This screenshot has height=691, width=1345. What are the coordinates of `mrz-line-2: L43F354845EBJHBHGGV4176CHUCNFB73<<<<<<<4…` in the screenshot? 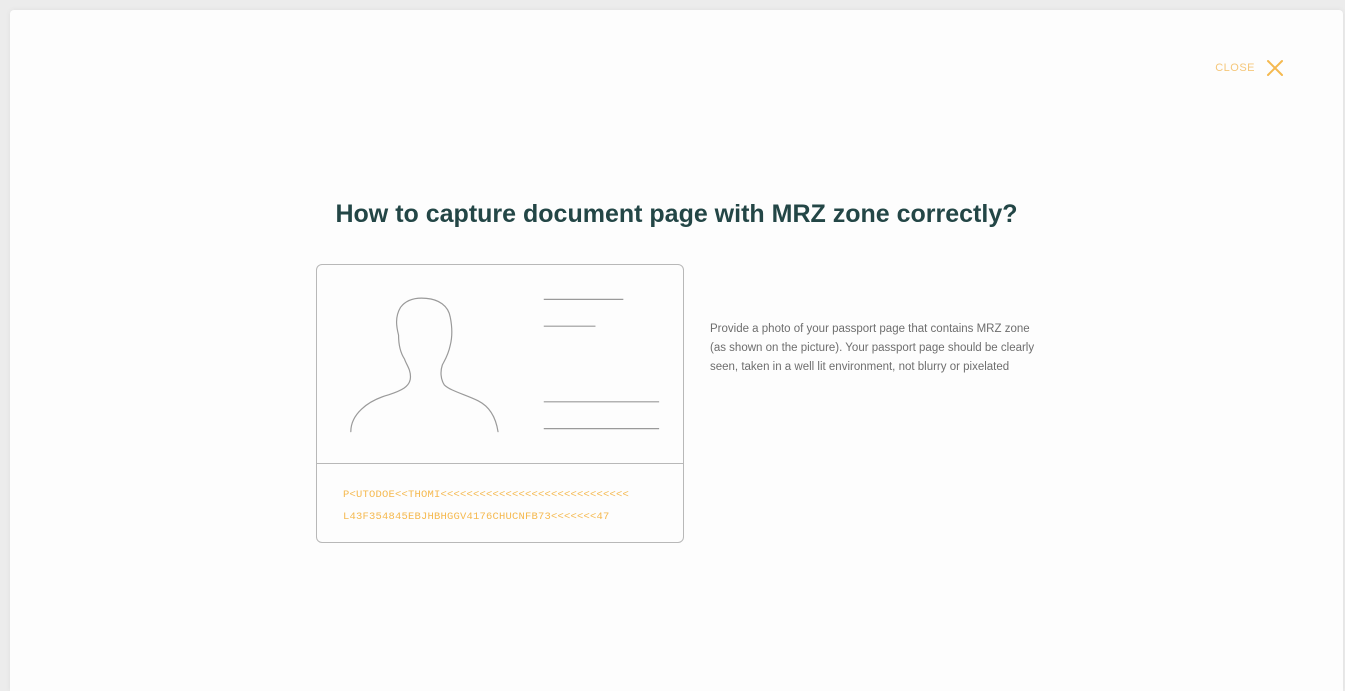 It's located at (476, 517).